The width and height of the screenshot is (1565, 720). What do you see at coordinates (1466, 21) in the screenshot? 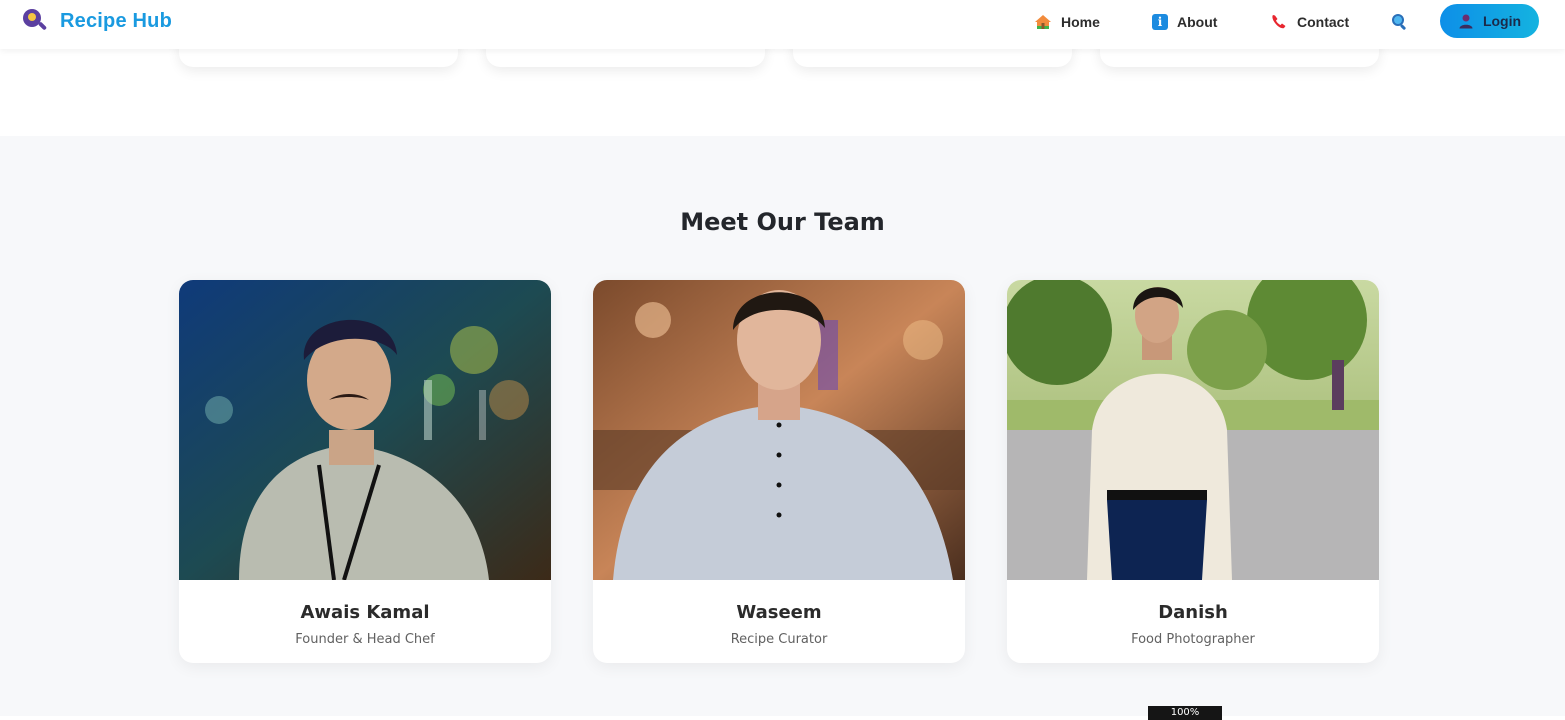
I see `user-icon` at bounding box center [1466, 21].